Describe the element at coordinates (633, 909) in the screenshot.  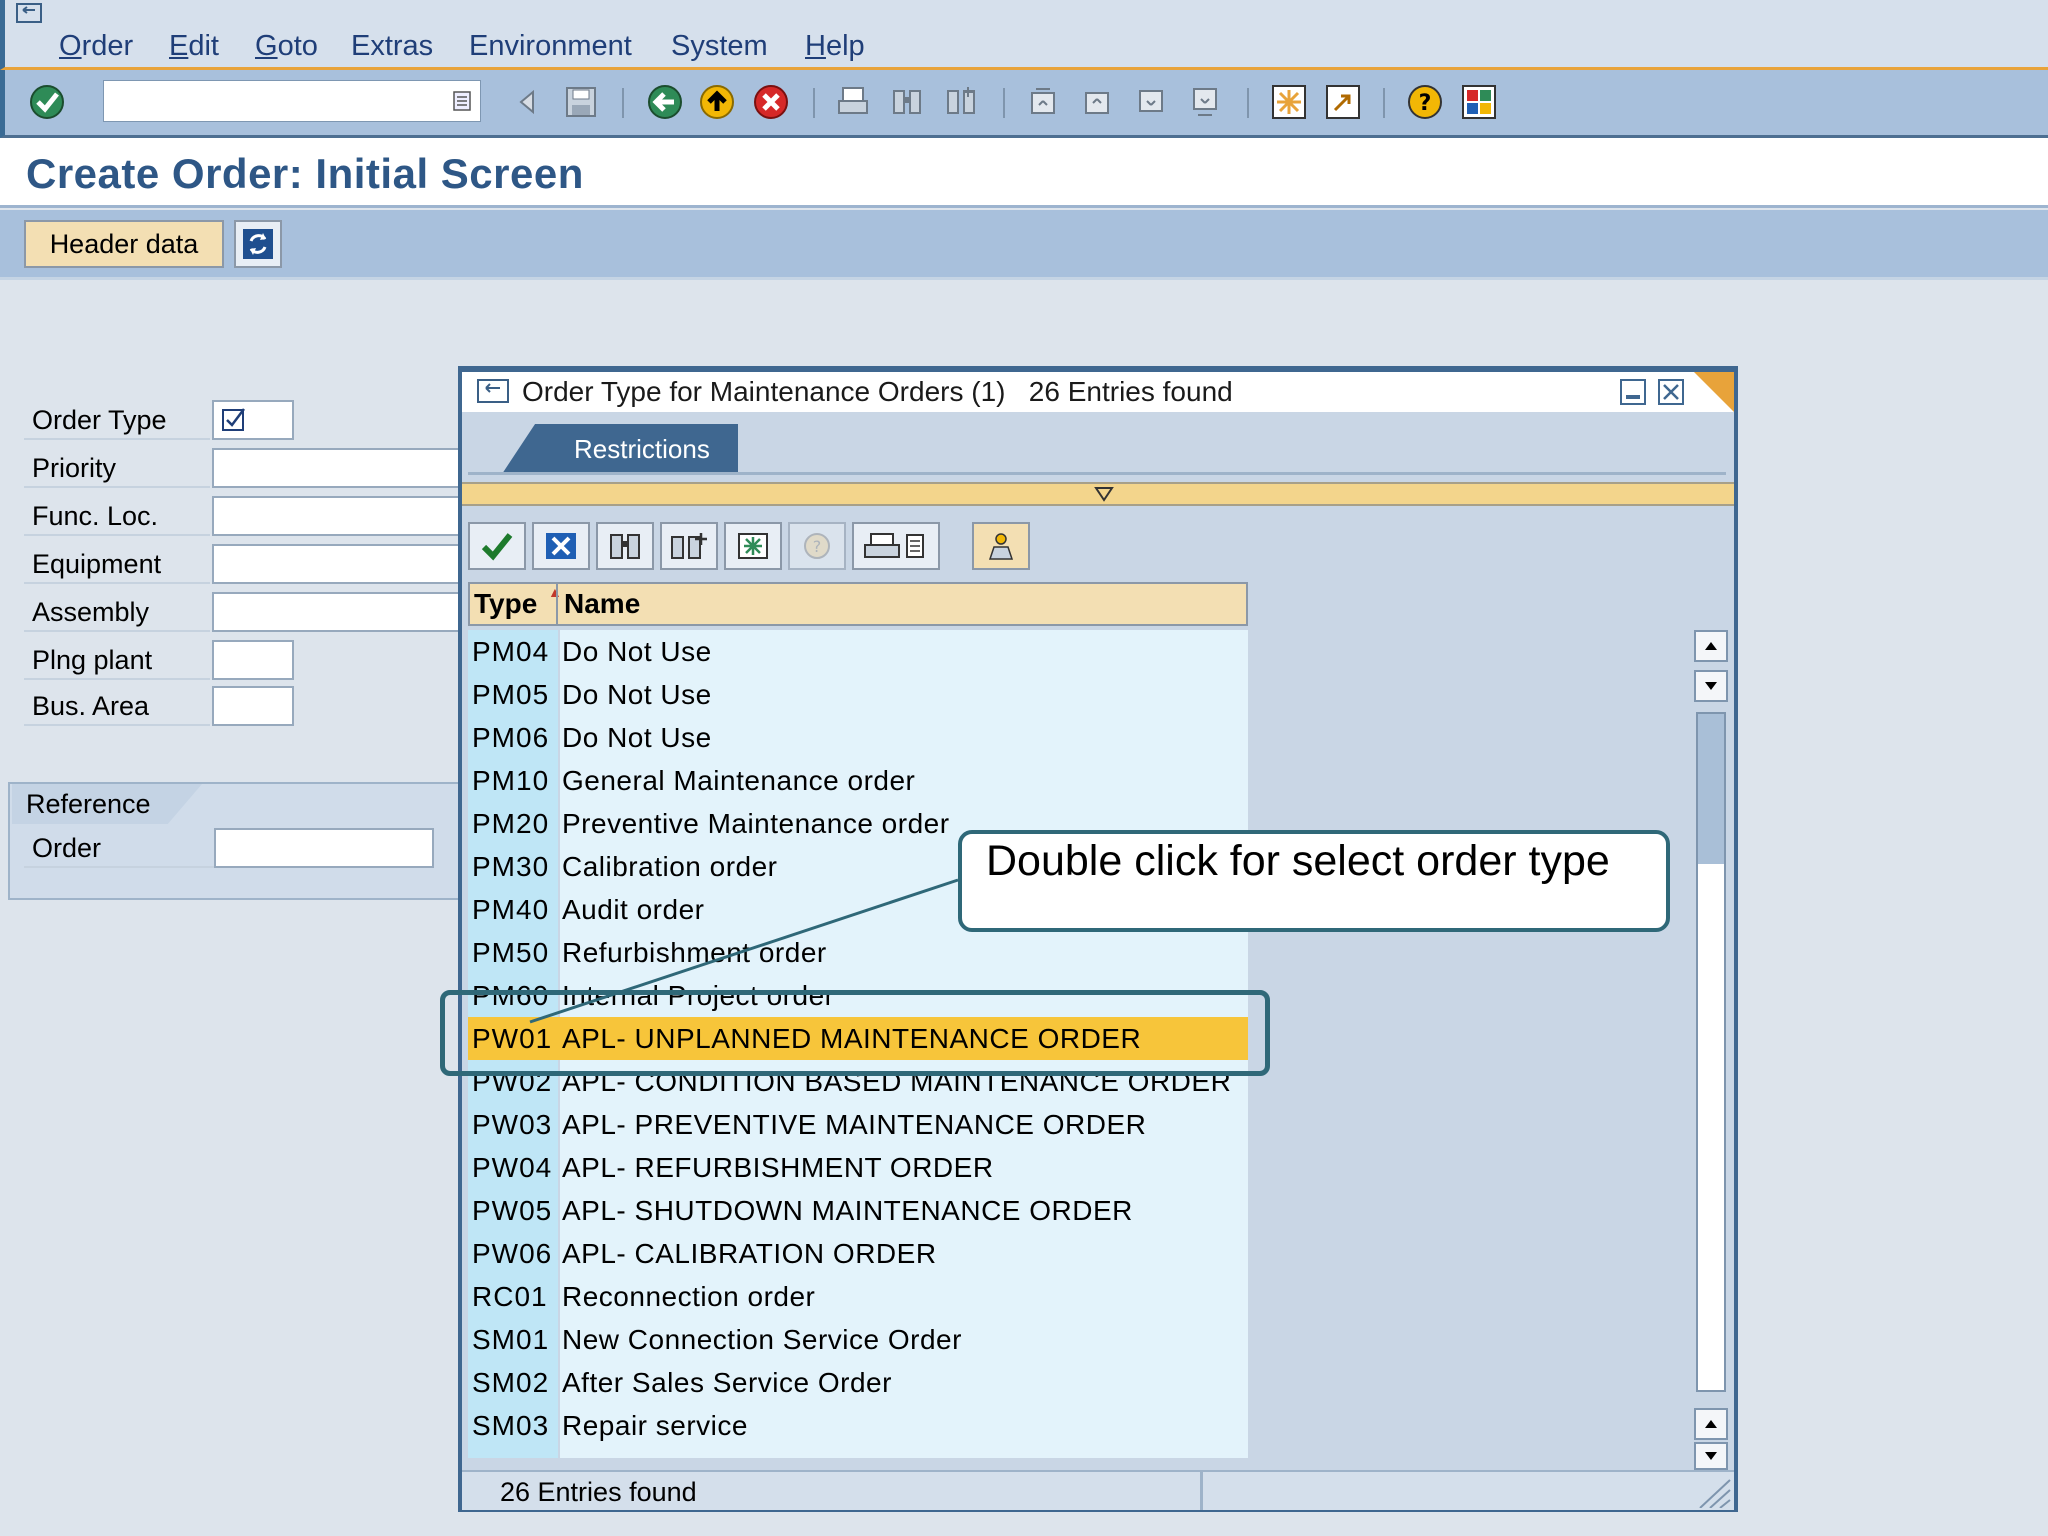
I see `order-type-name: Audit order` at that location.